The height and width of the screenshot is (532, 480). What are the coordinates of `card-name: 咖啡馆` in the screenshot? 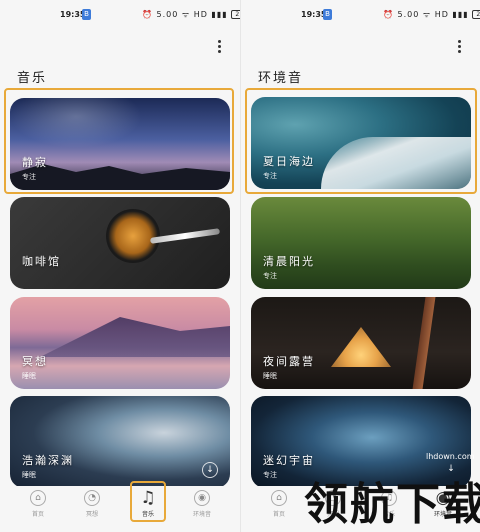 It's located at (41, 261).